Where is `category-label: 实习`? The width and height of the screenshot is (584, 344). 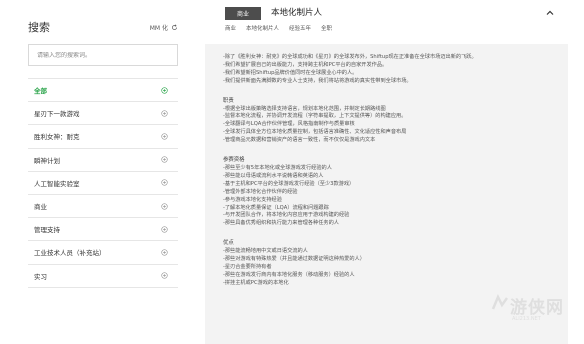
category-label: 实习 is located at coordinates (40, 276).